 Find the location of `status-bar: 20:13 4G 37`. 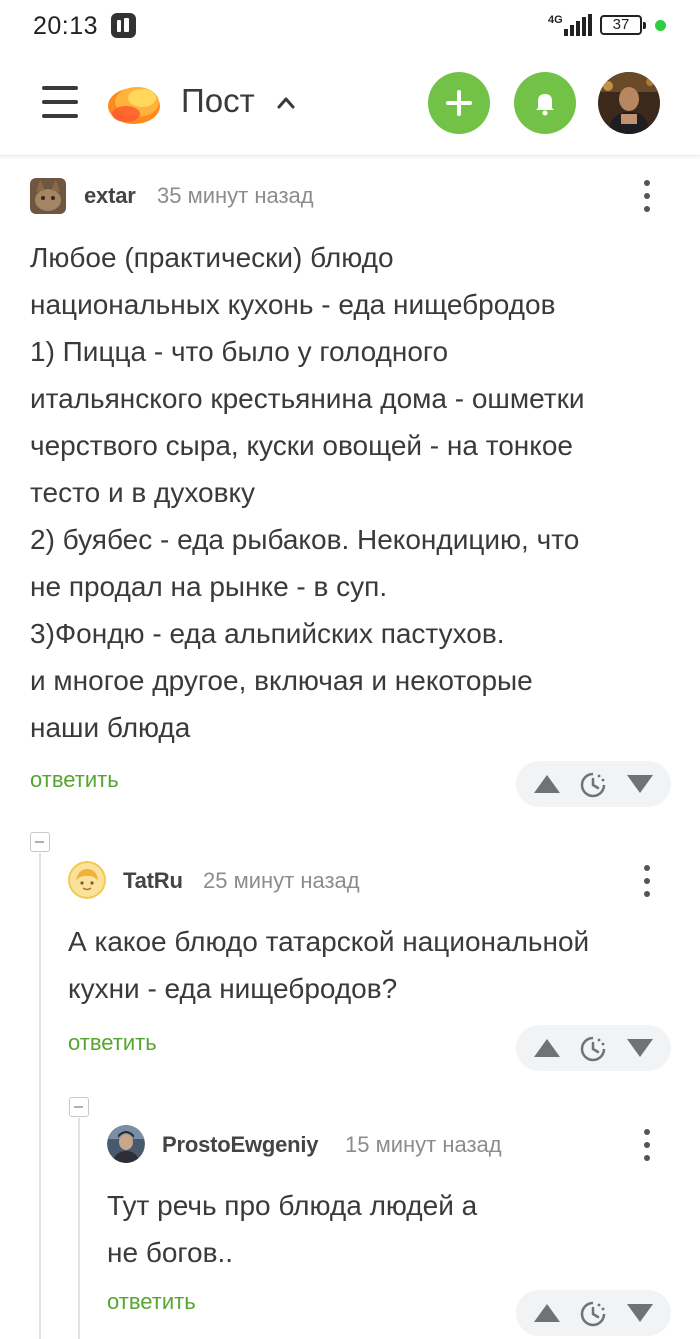

status-bar: 20:13 4G 37 is located at coordinates (350, 26).